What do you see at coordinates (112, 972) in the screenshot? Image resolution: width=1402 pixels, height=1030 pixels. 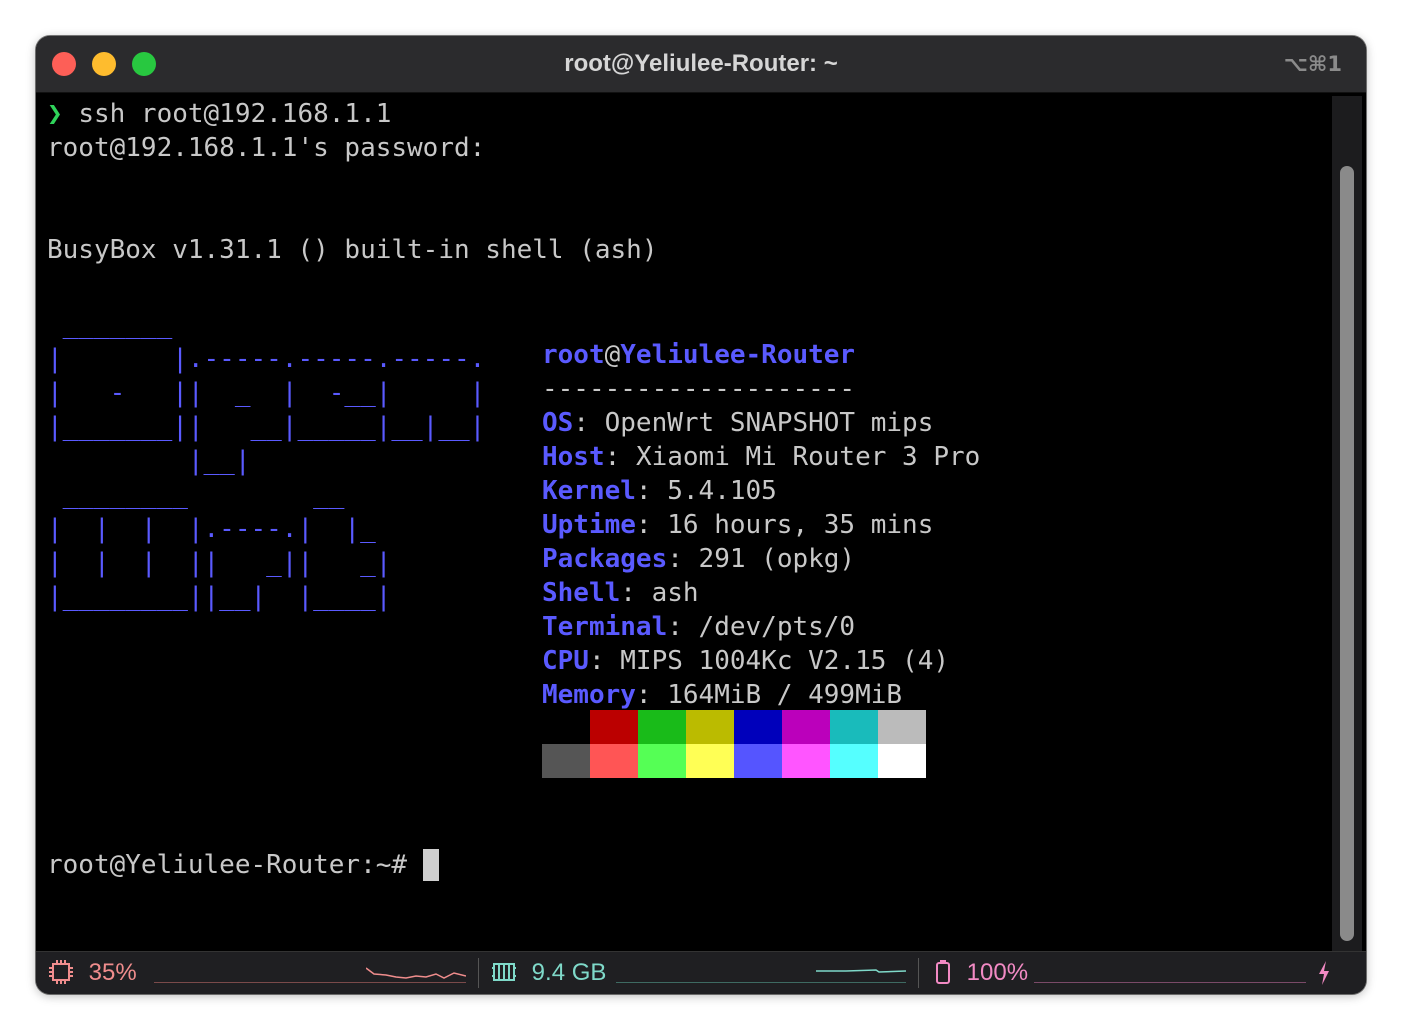 I see `cpu-usage: 35%` at bounding box center [112, 972].